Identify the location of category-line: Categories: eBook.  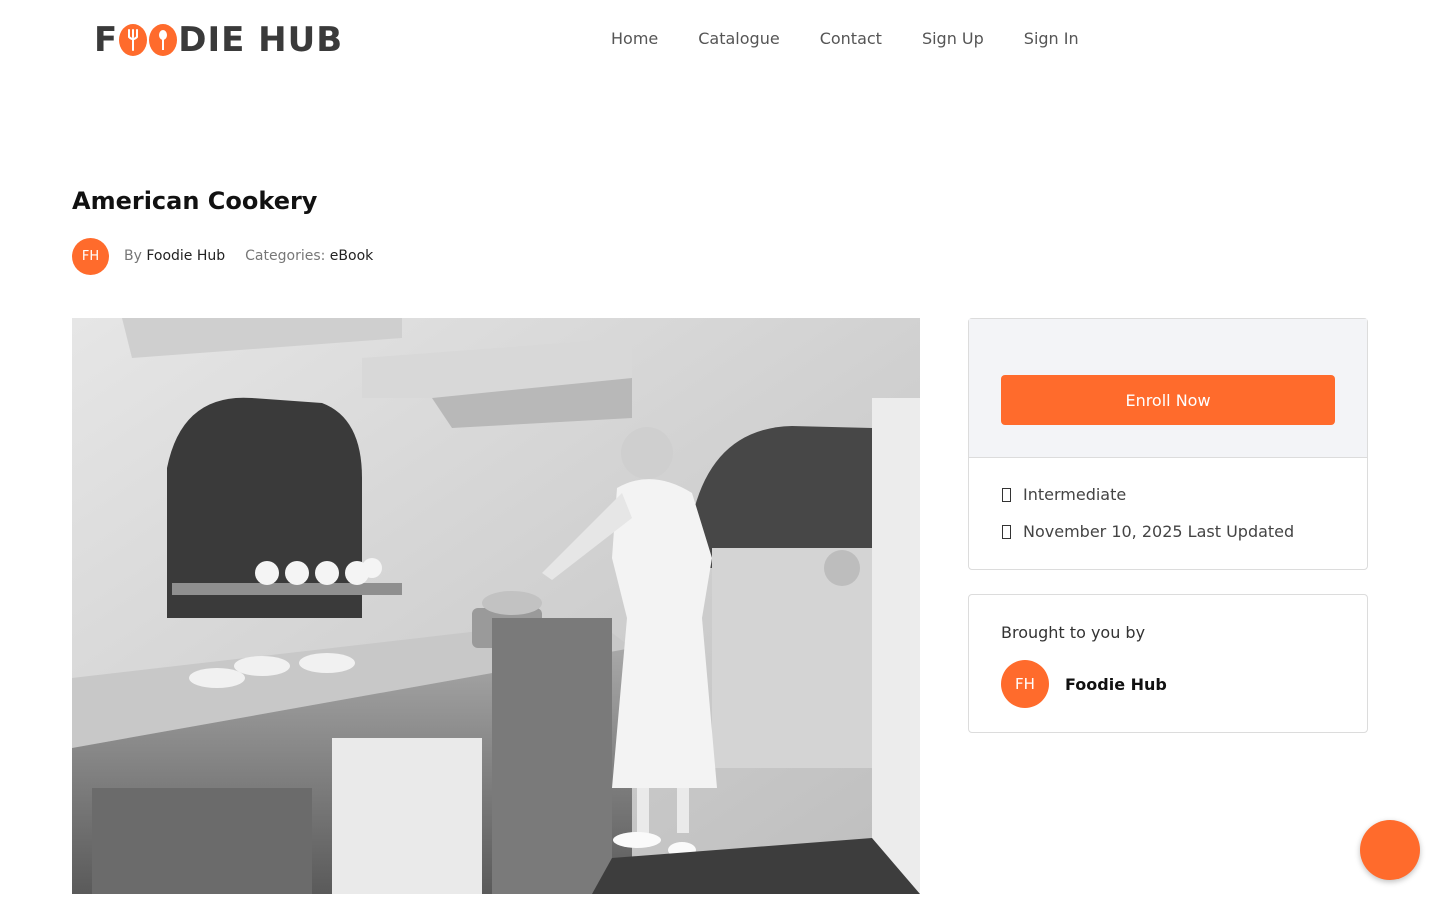
(309, 256).